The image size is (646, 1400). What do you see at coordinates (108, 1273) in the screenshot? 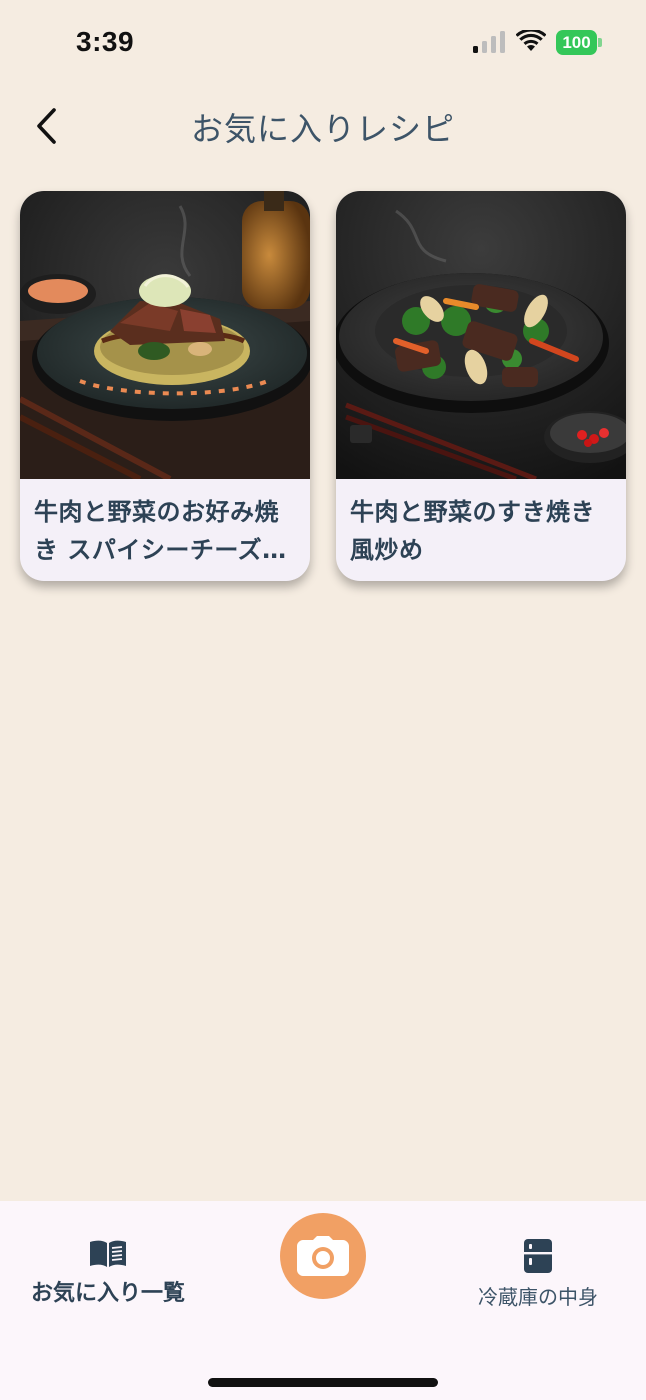
I see `tab-favorites: お気に入り一覧` at bounding box center [108, 1273].